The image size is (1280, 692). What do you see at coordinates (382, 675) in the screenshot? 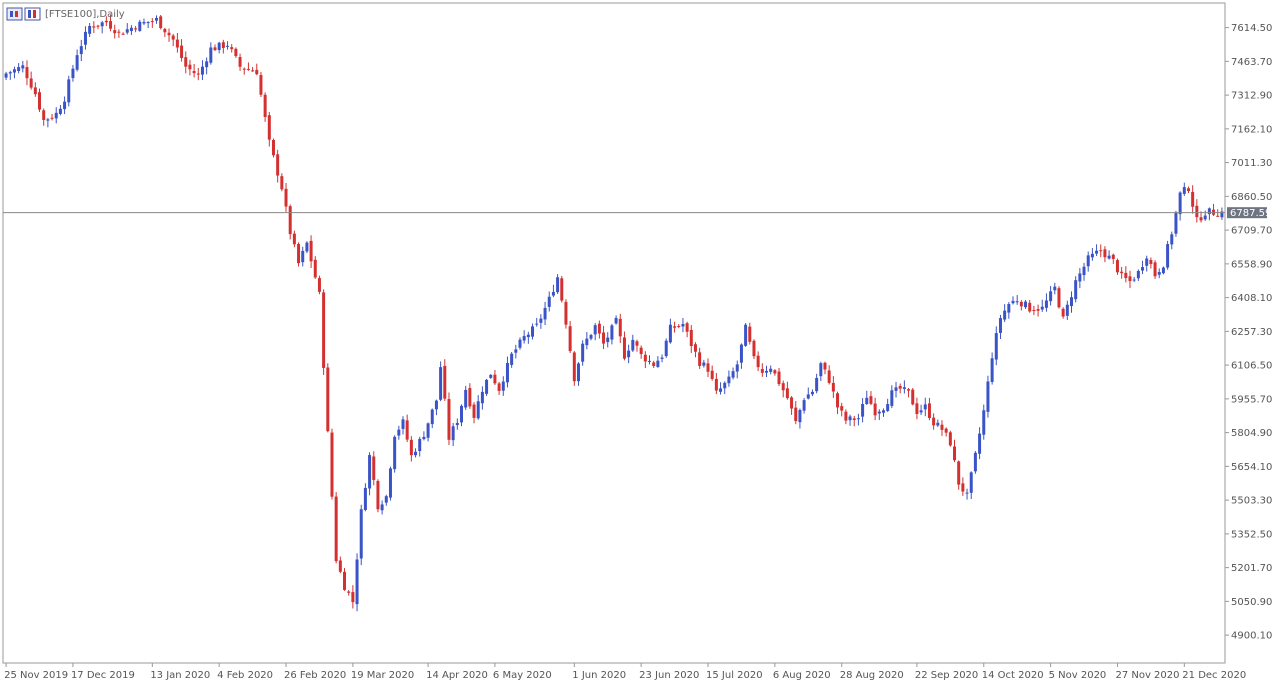
I see `x-tick-label: 19 Mar 2020` at bounding box center [382, 675].